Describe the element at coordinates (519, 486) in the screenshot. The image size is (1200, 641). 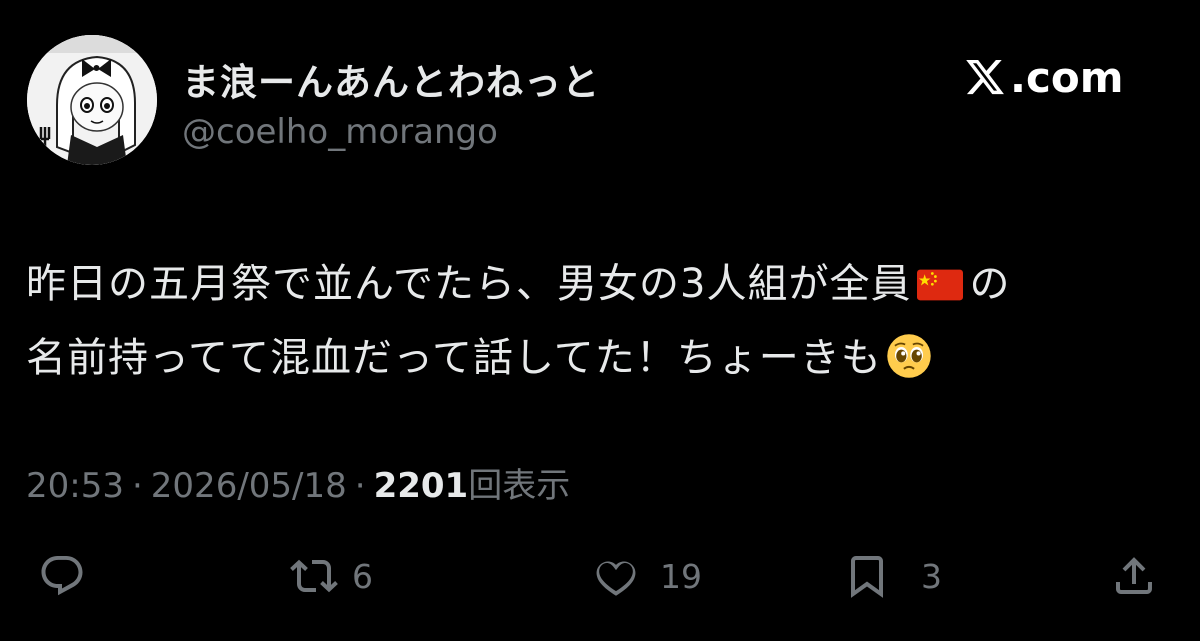
I see `views-label: 回表示` at that location.